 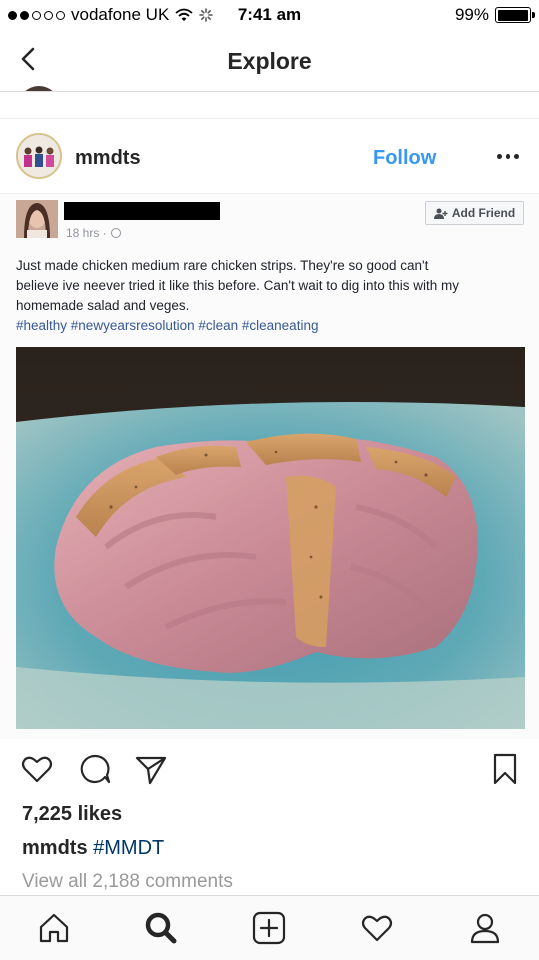 What do you see at coordinates (471, 14) in the screenshot?
I see `battery-percent: 99%` at bounding box center [471, 14].